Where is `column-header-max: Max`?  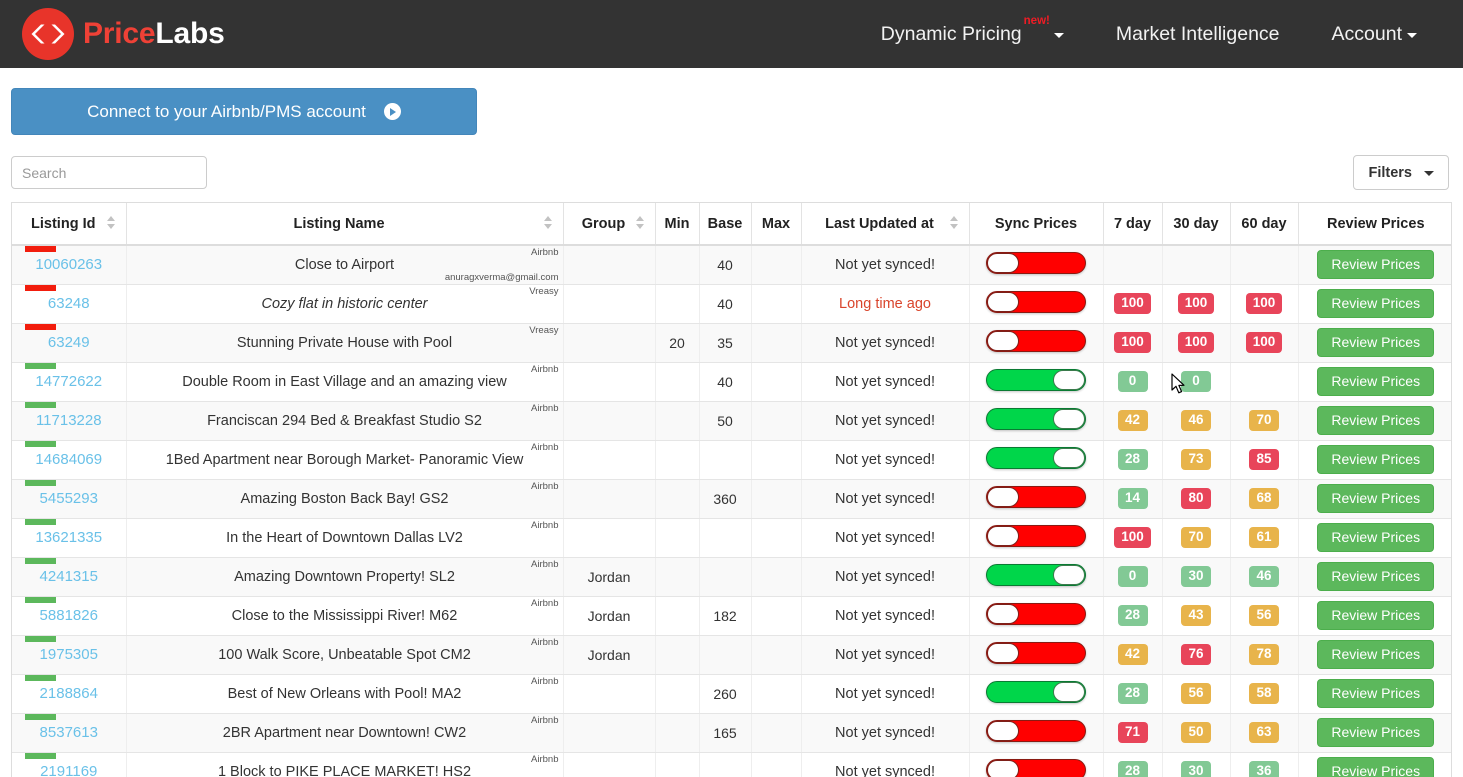 column-header-max: Max is located at coordinates (776, 224).